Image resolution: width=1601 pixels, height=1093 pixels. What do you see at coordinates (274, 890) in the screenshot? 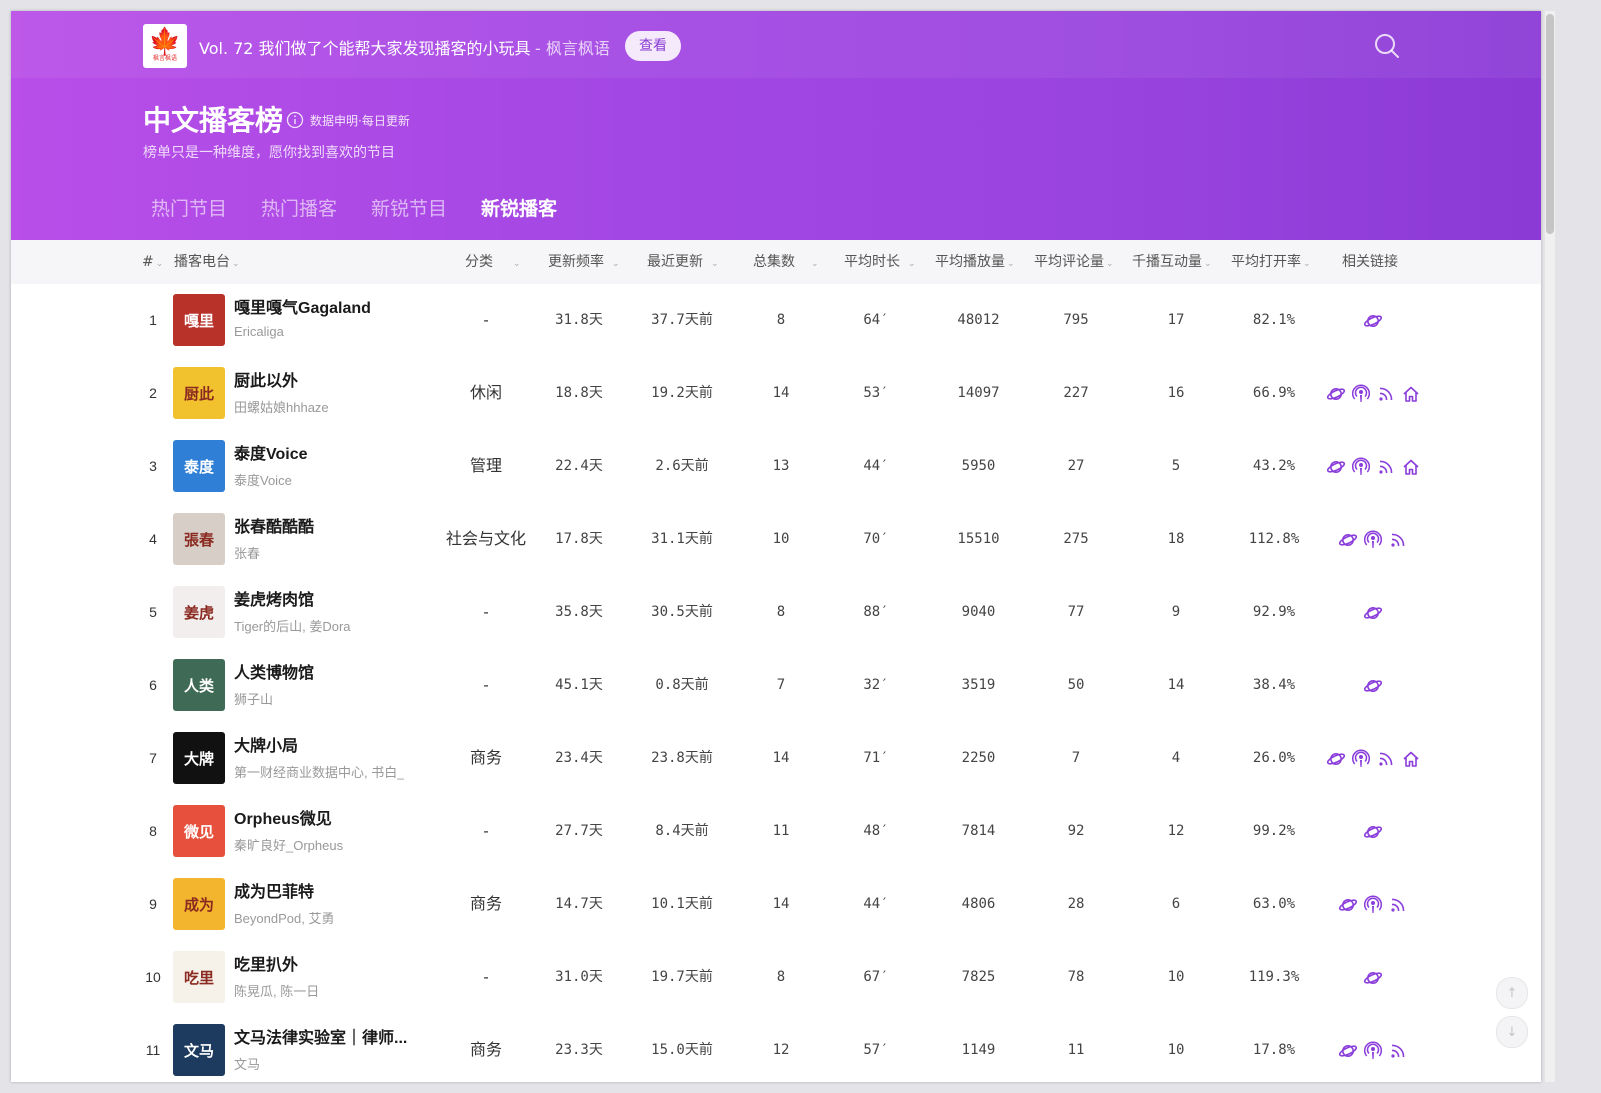
I see `podcast-name: 成为巴菲特` at bounding box center [274, 890].